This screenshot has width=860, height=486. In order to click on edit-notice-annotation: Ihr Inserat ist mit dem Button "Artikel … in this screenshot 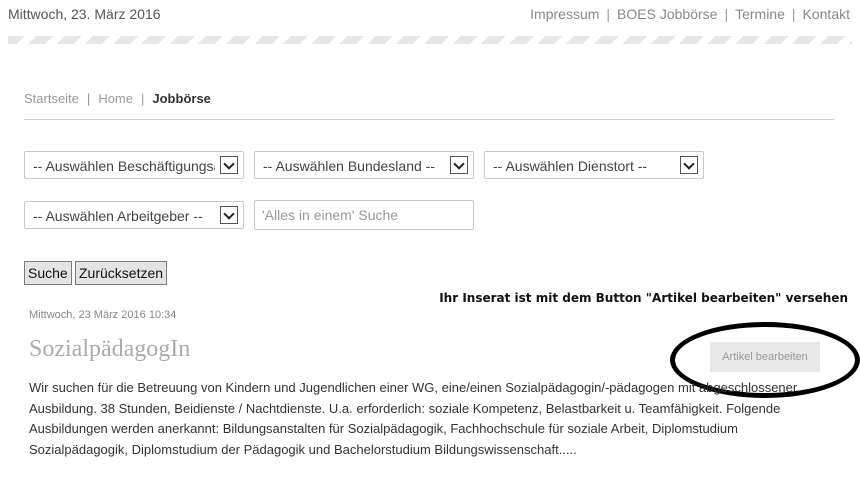, I will do `click(643, 298)`.